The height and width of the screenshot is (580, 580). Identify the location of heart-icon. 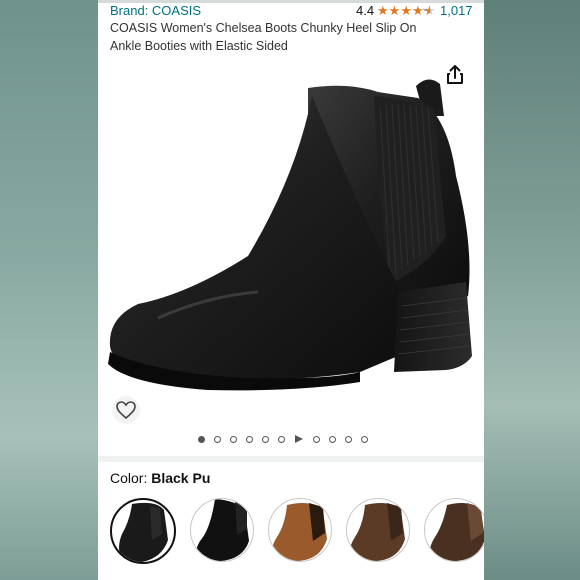
(126, 410).